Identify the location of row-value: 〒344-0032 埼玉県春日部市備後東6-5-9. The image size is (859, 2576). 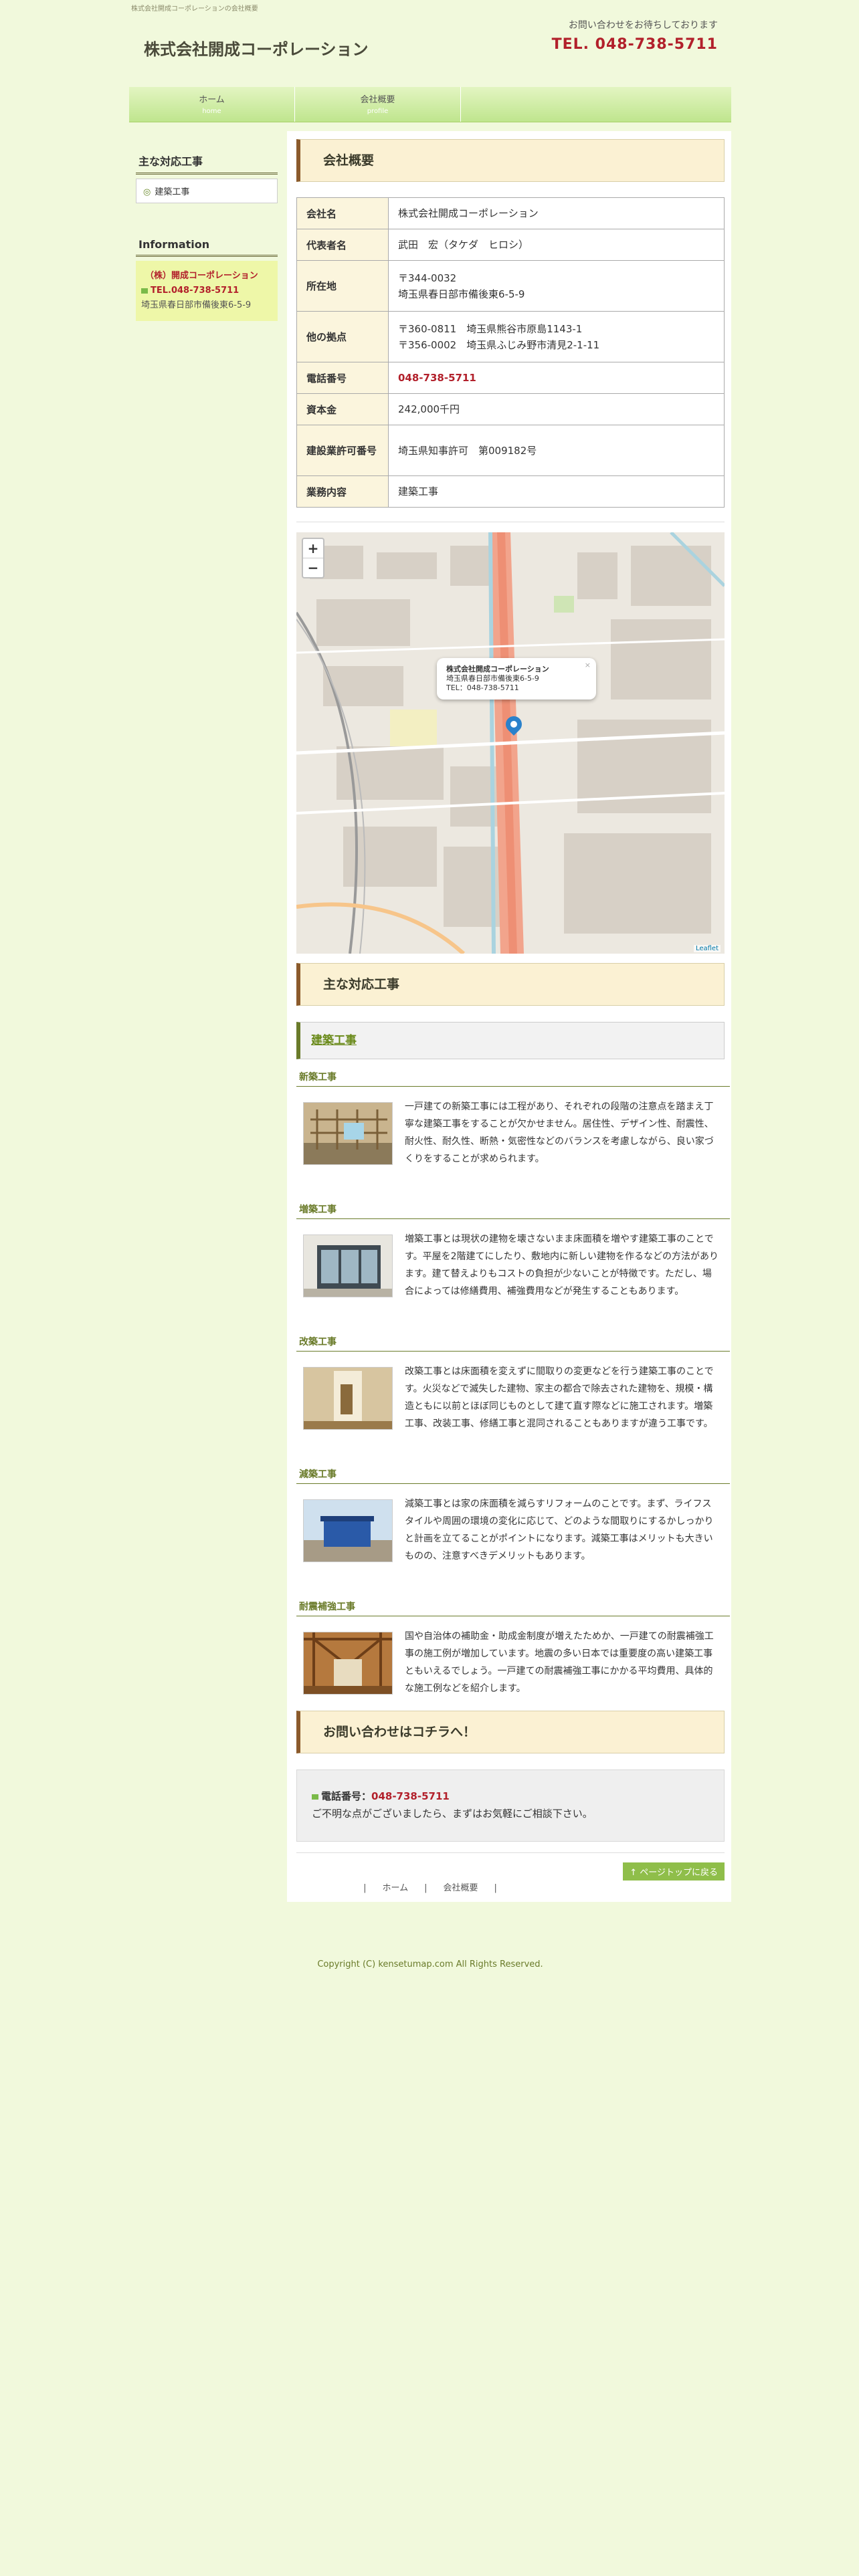
(556, 286).